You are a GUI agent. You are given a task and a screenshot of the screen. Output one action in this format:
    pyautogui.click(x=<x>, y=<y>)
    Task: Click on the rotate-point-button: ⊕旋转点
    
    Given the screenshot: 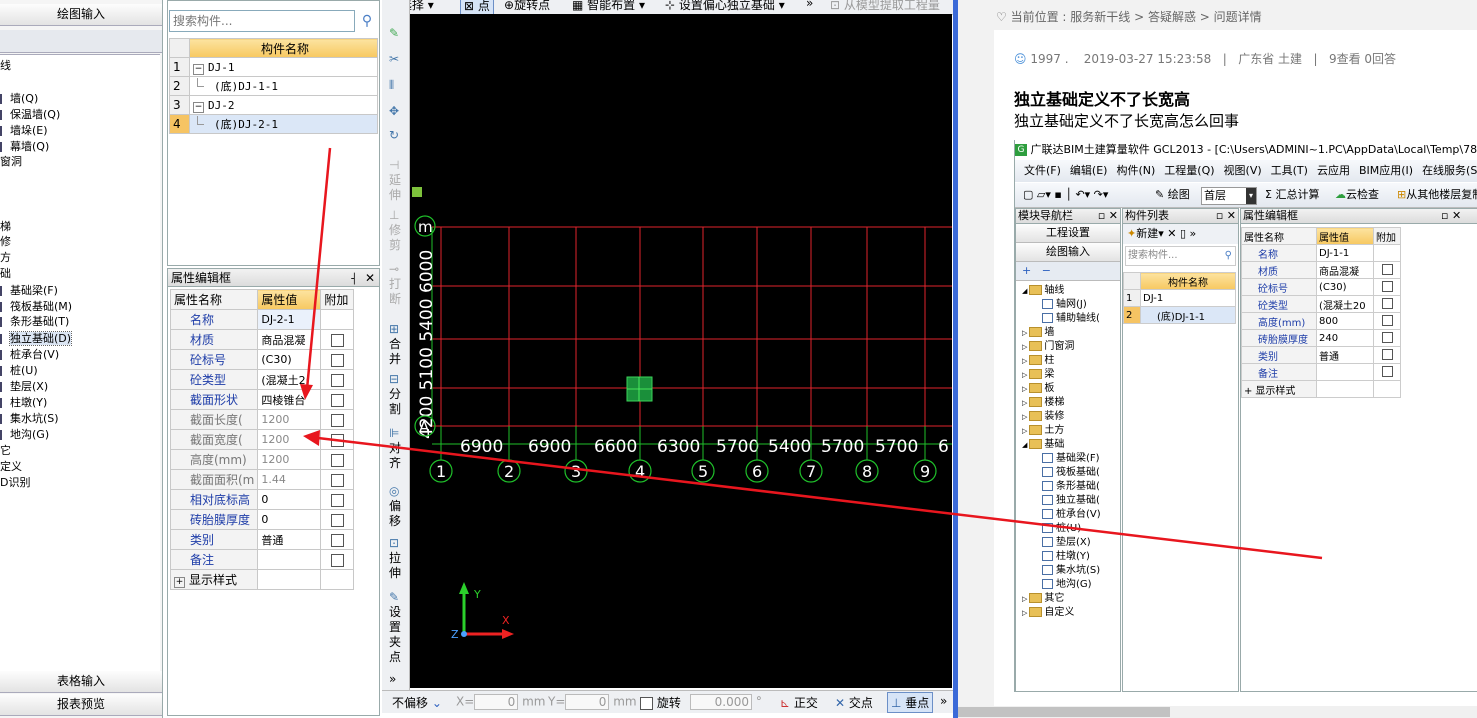 What is the action you would take?
    pyautogui.click(x=527, y=6)
    